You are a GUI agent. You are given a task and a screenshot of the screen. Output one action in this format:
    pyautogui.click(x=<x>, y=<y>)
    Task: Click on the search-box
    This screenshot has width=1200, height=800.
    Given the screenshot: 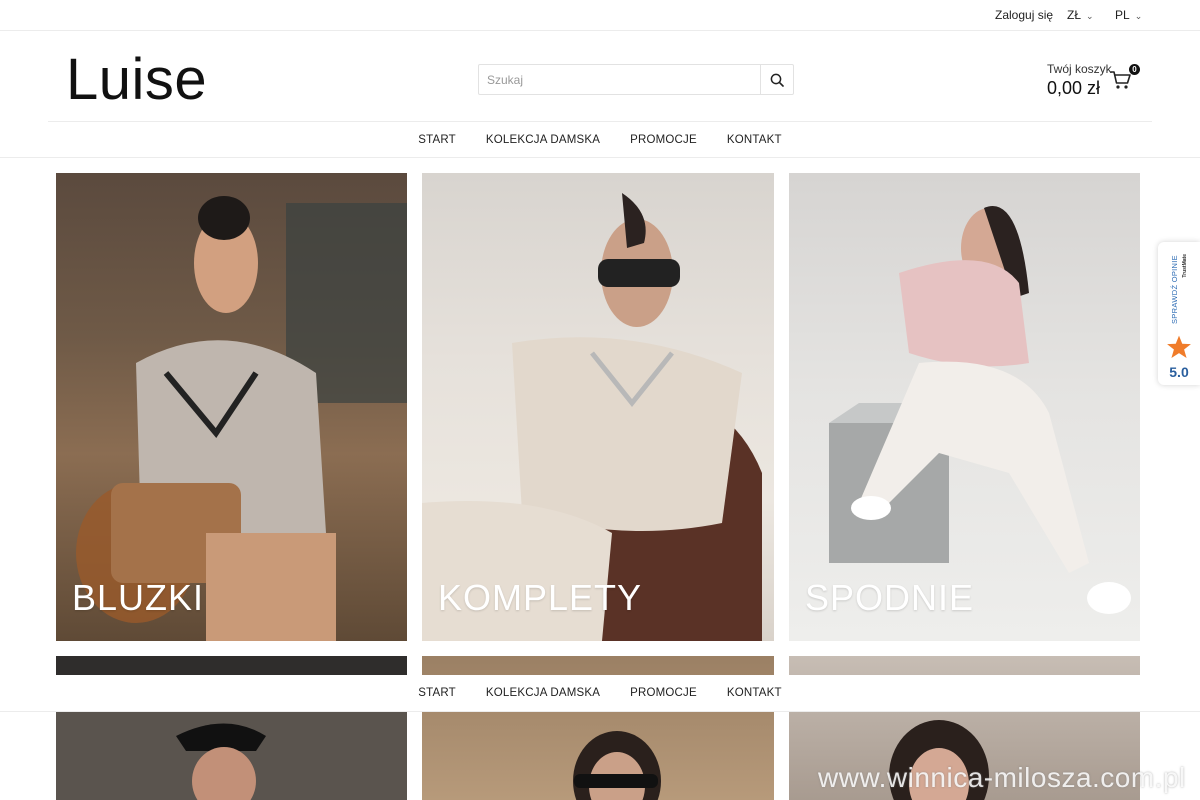 What is the action you would take?
    pyautogui.click(x=636, y=79)
    